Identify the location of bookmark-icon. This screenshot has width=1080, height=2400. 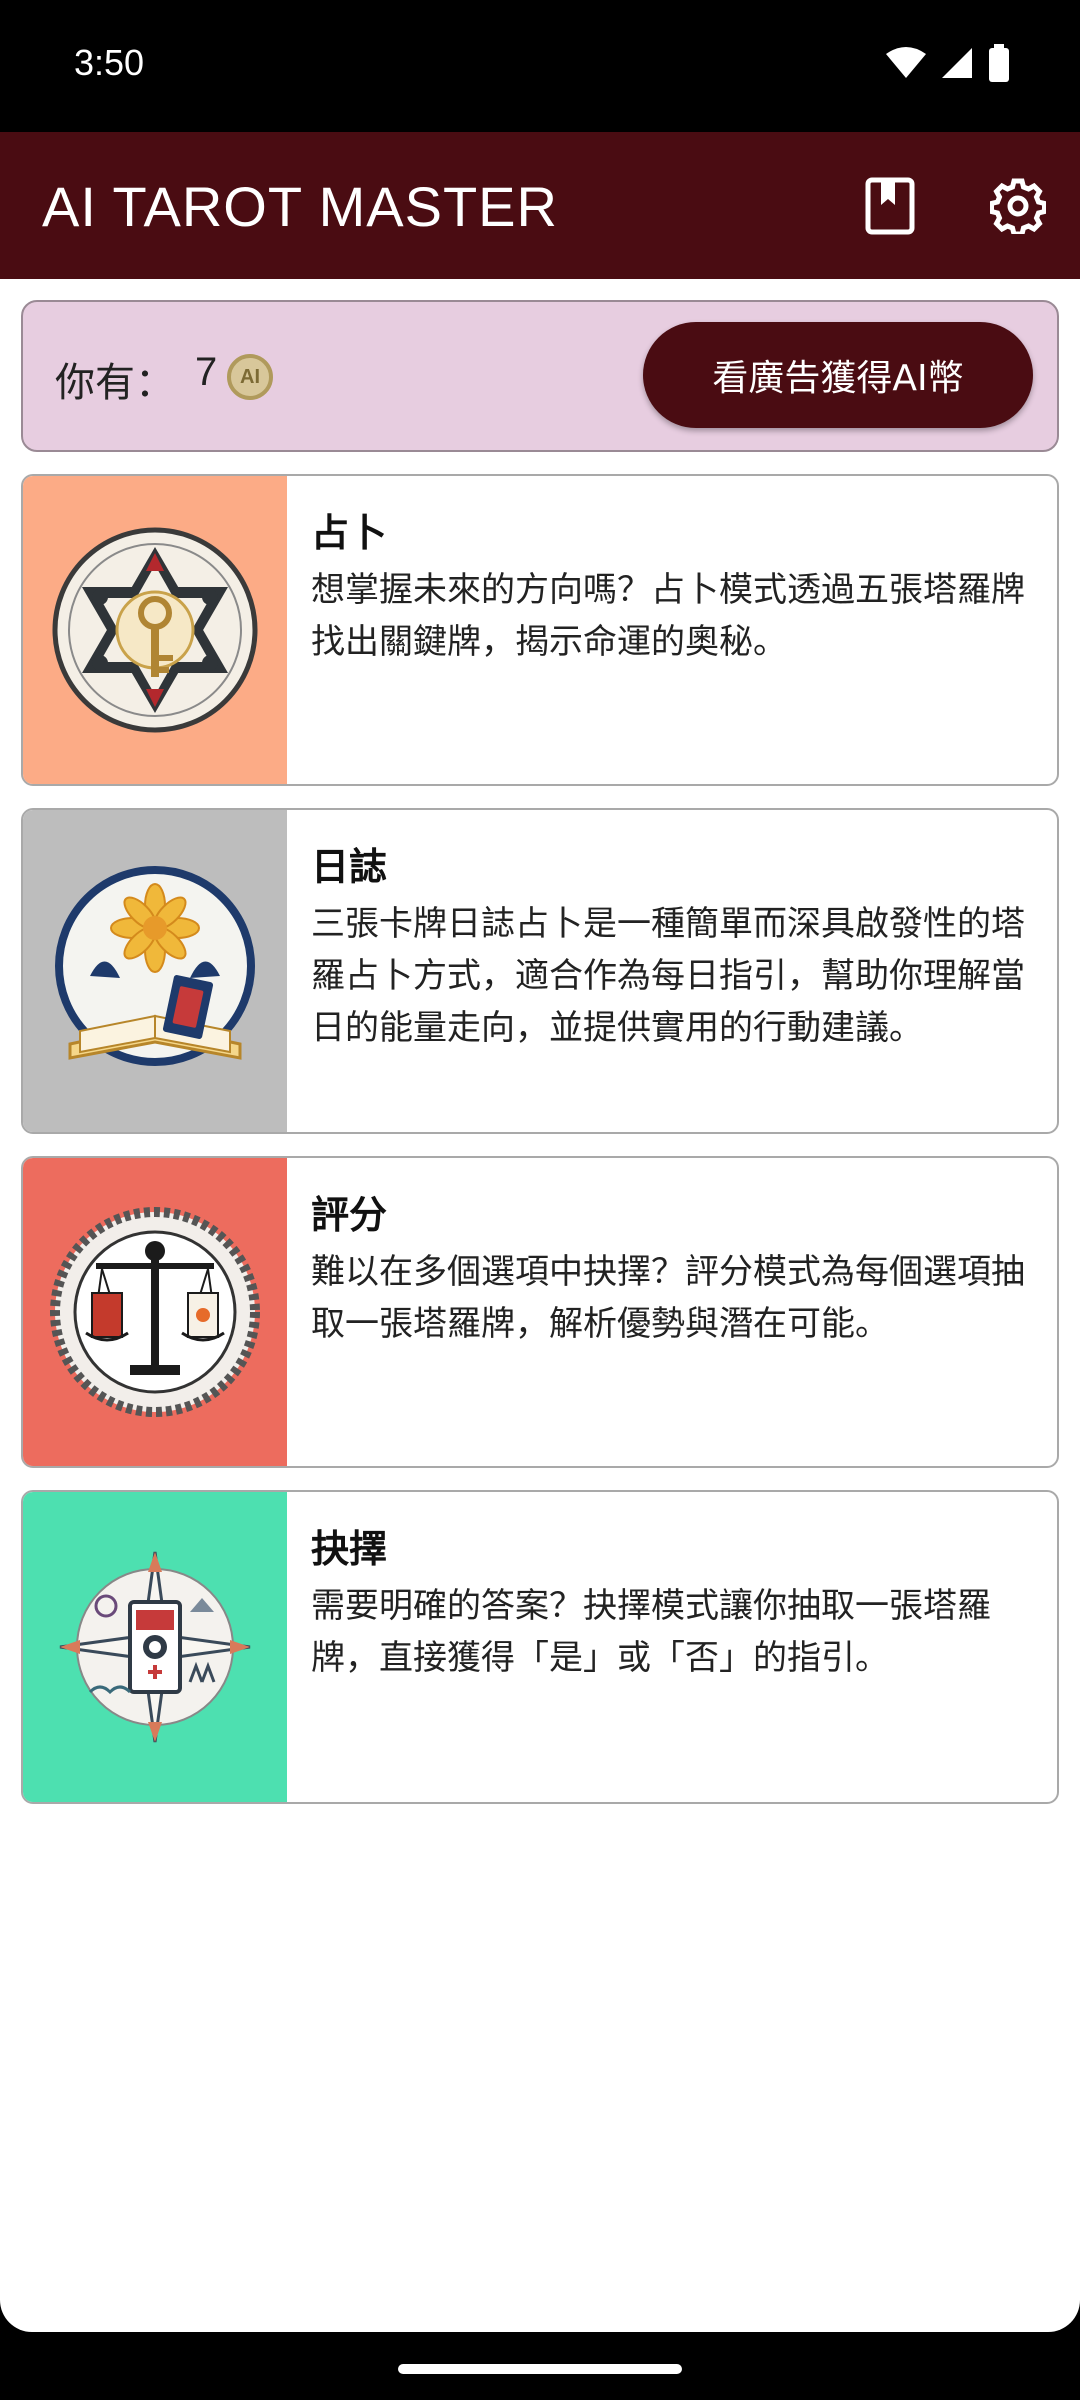
(890, 206).